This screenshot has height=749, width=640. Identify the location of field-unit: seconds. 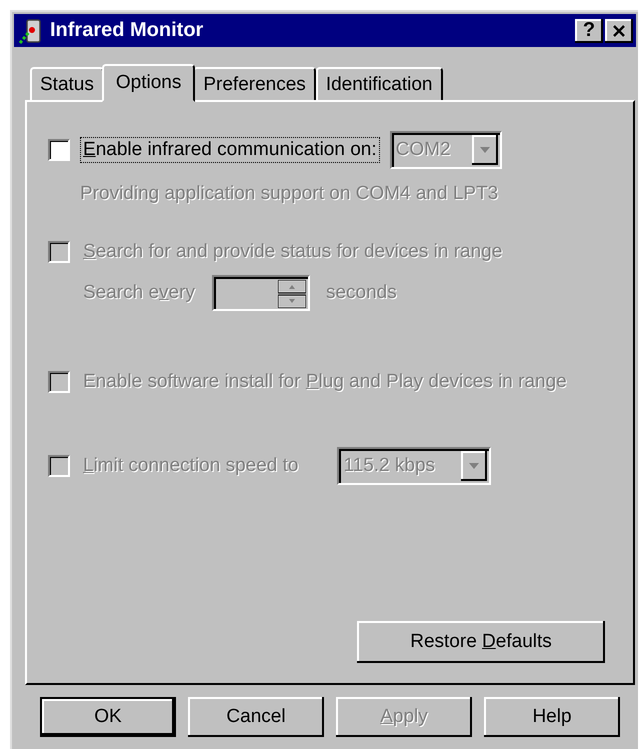
(361, 293).